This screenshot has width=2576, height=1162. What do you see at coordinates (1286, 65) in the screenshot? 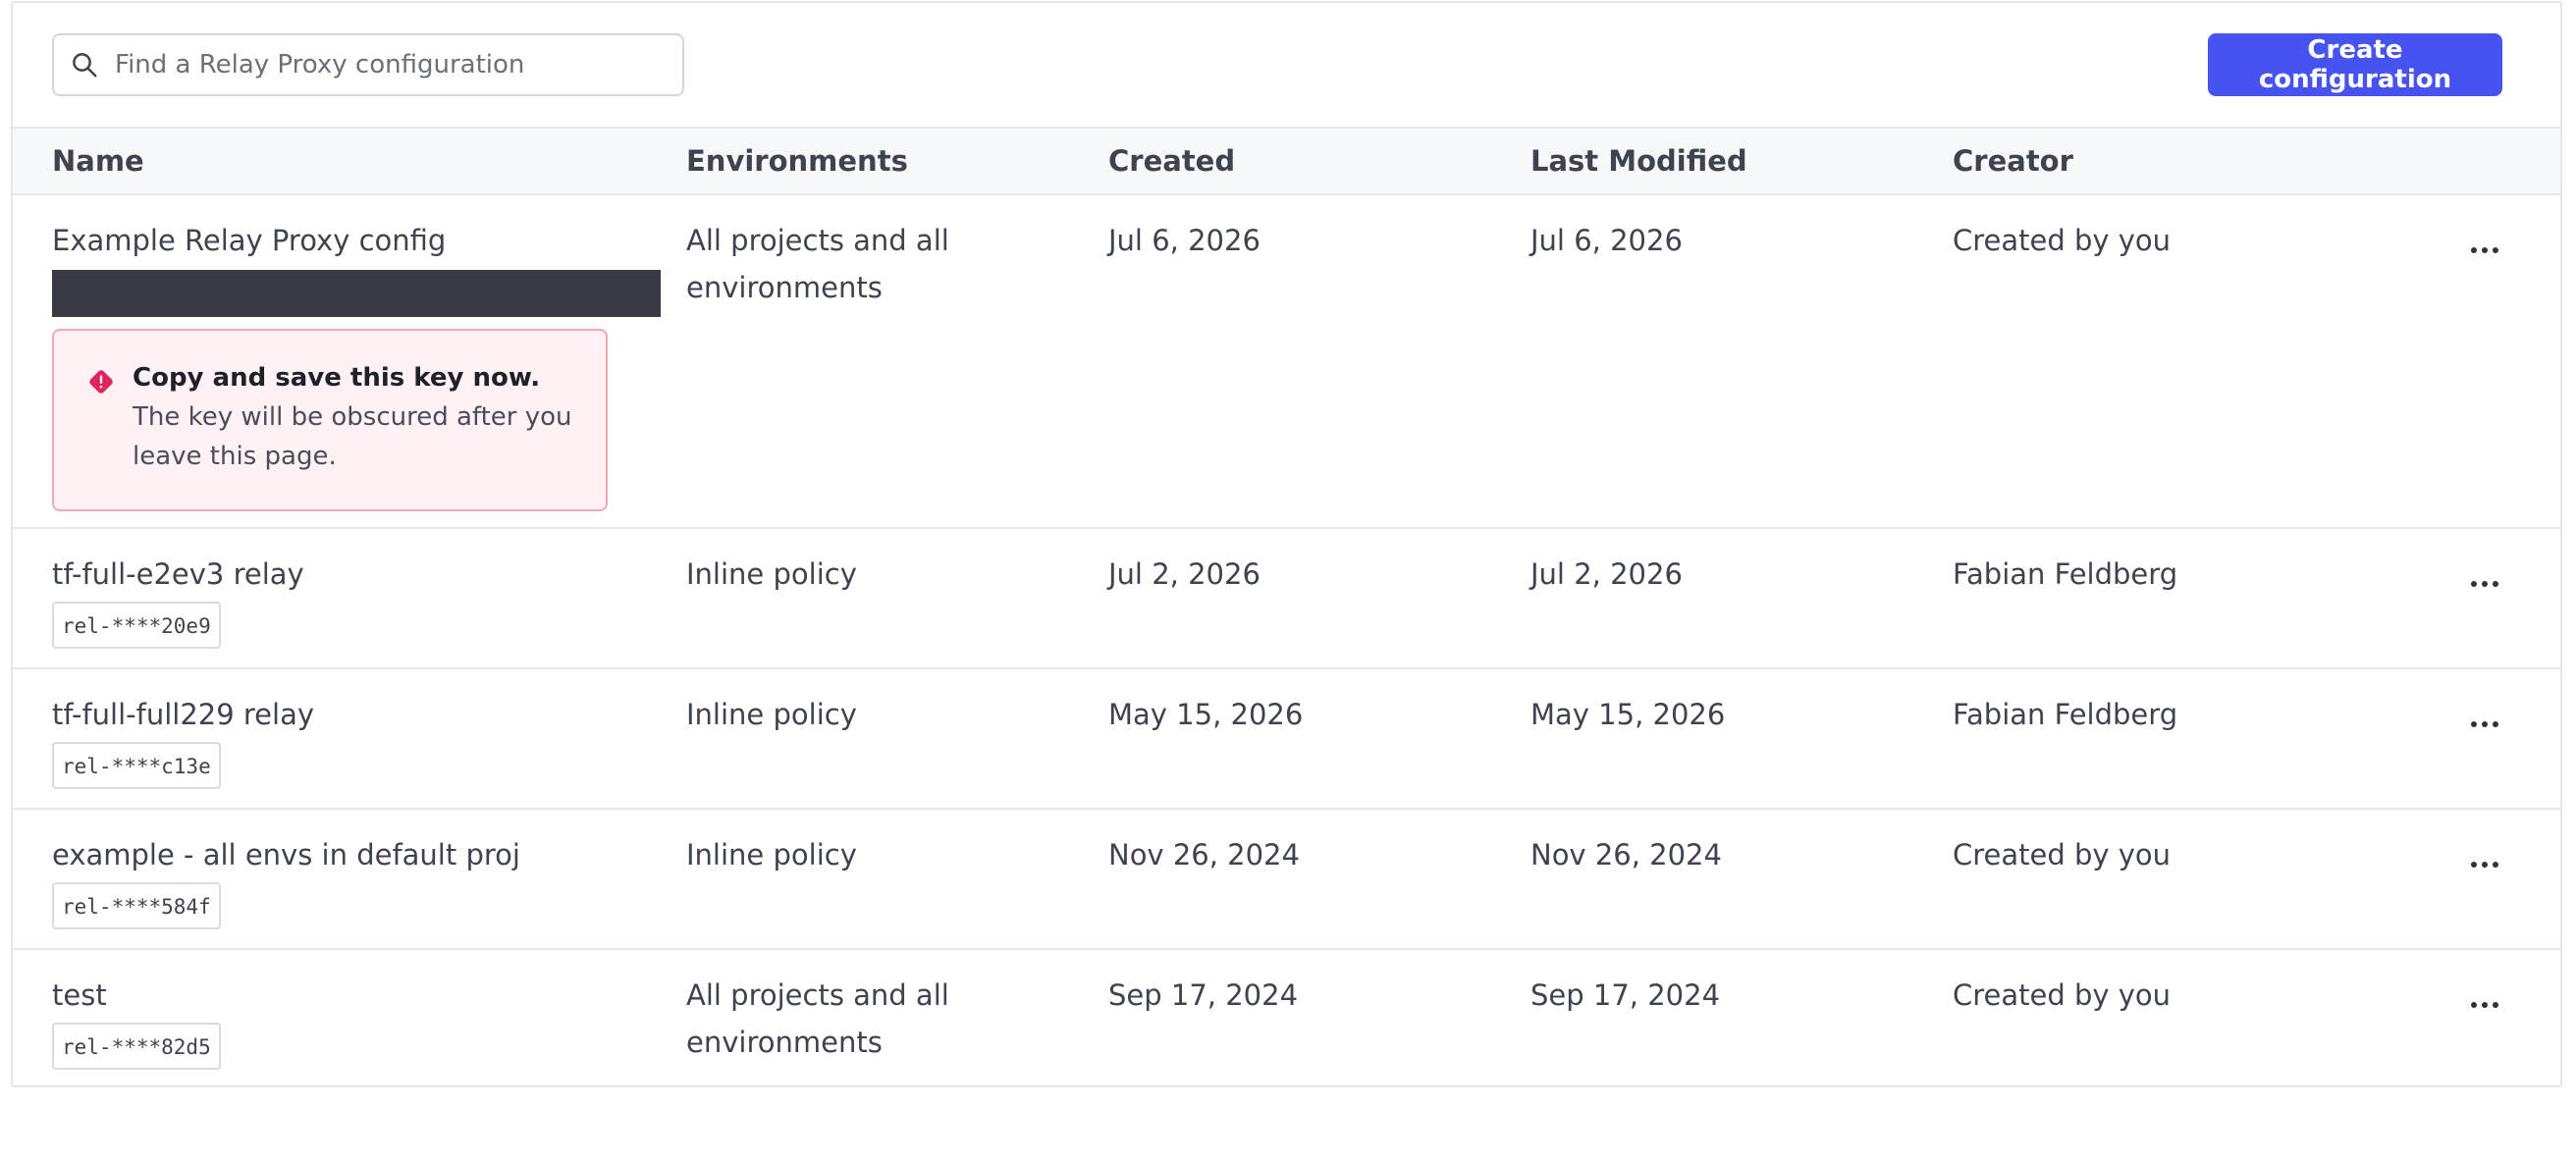
I see `toolbar: Create configuration` at bounding box center [1286, 65].